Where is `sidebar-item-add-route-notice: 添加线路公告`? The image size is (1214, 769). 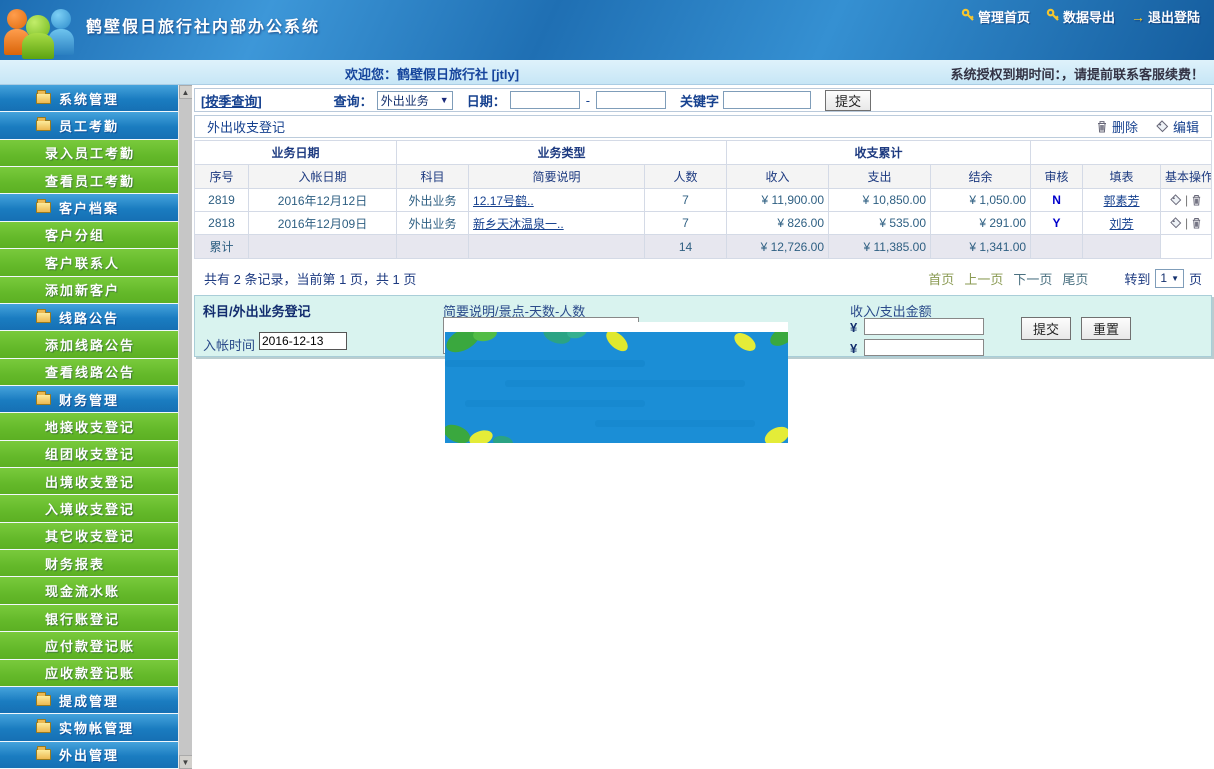 sidebar-item-add-route-notice: 添加线路公告 is located at coordinates (89, 345).